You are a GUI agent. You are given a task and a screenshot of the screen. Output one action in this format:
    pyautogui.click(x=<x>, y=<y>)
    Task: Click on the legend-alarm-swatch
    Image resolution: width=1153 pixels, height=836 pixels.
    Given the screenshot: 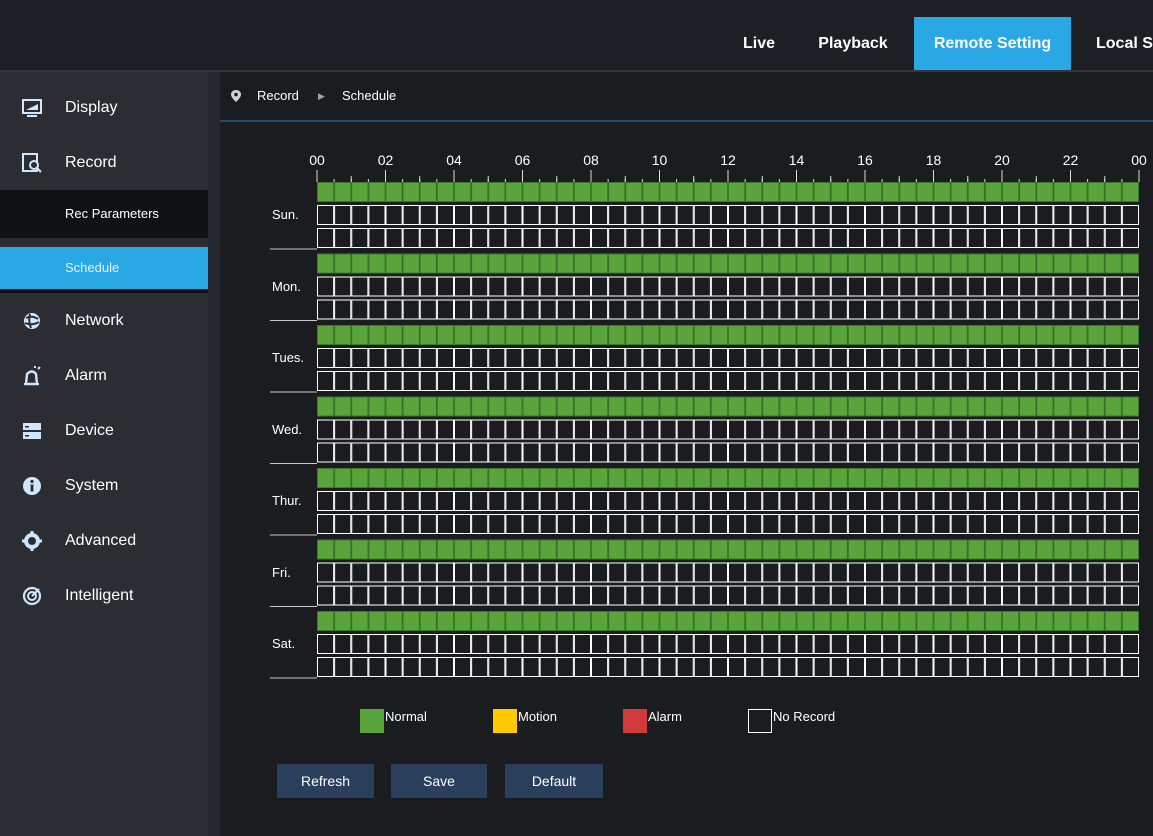 What is the action you would take?
    pyautogui.click(x=635, y=721)
    